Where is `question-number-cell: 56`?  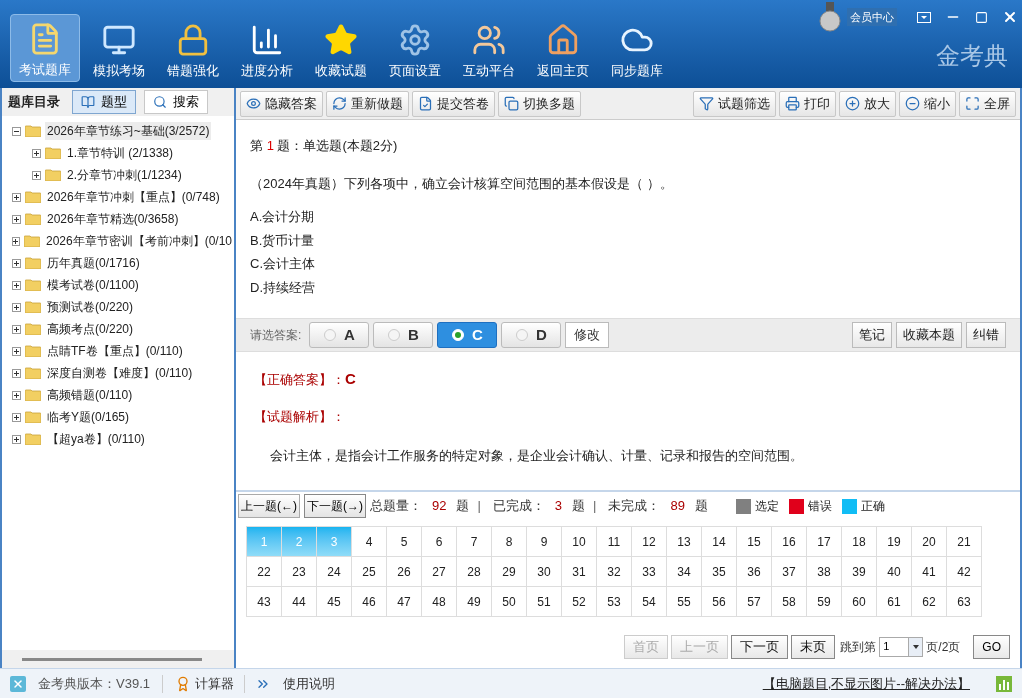
question-number-cell: 56 is located at coordinates (719, 602).